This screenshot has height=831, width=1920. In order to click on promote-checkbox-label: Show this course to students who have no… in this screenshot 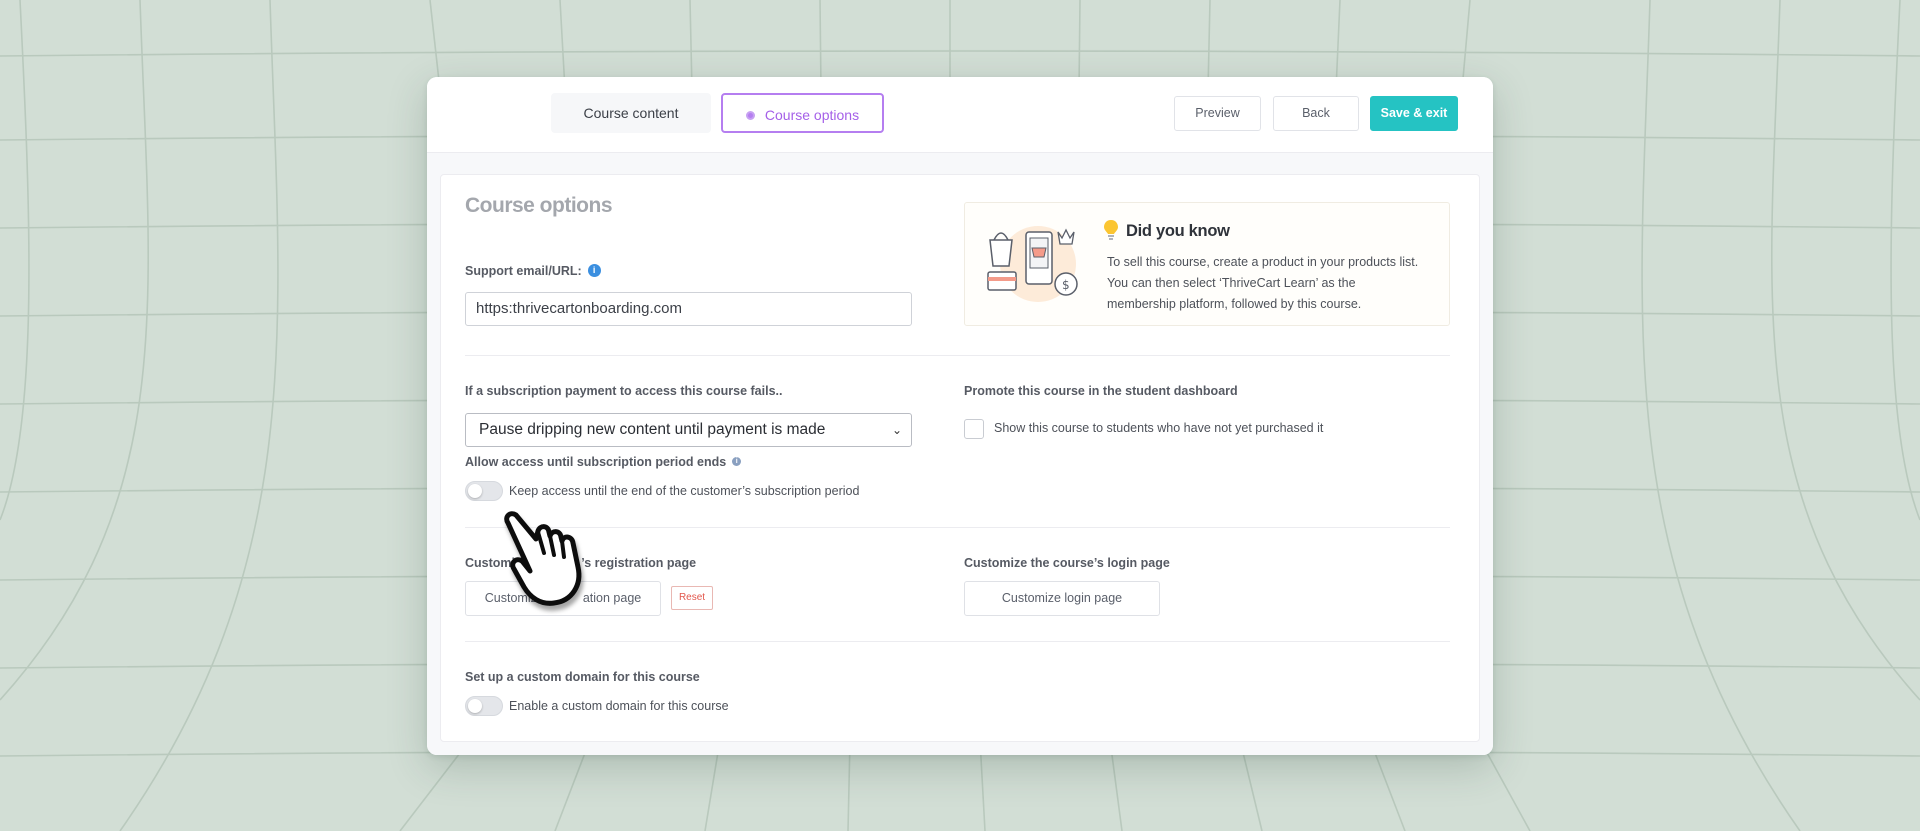, I will do `click(1159, 428)`.